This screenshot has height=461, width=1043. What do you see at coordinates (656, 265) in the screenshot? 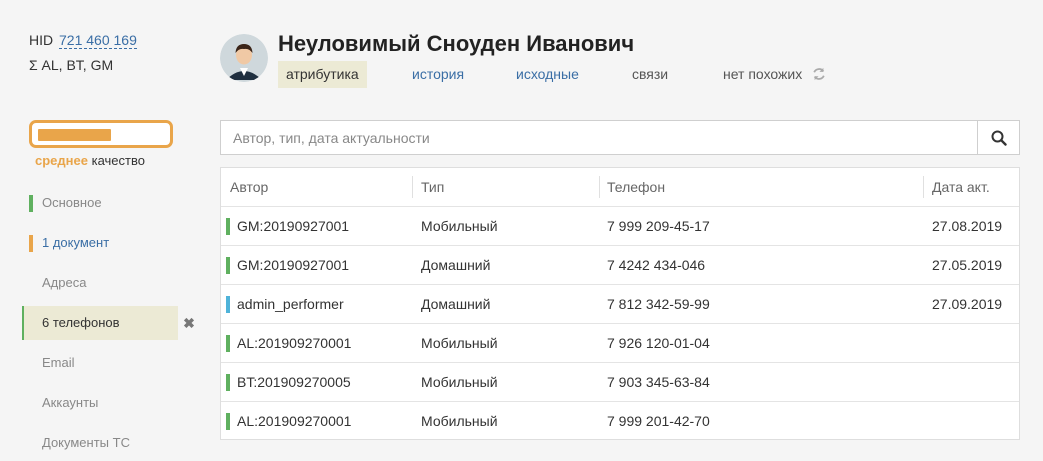
I see `cell-phone: 7 4242 434-046` at bounding box center [656, 265].